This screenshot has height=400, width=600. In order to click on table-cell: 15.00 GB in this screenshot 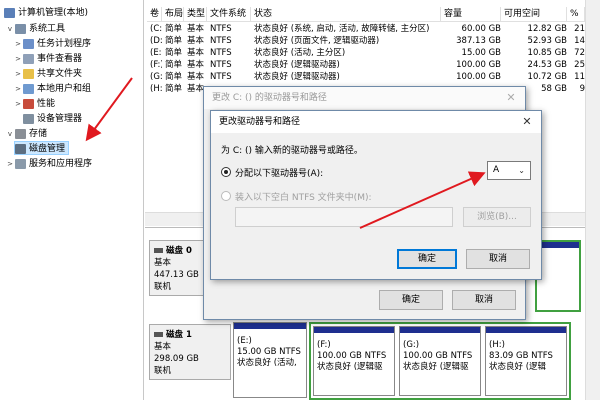, I will do `click(471, 53)`.